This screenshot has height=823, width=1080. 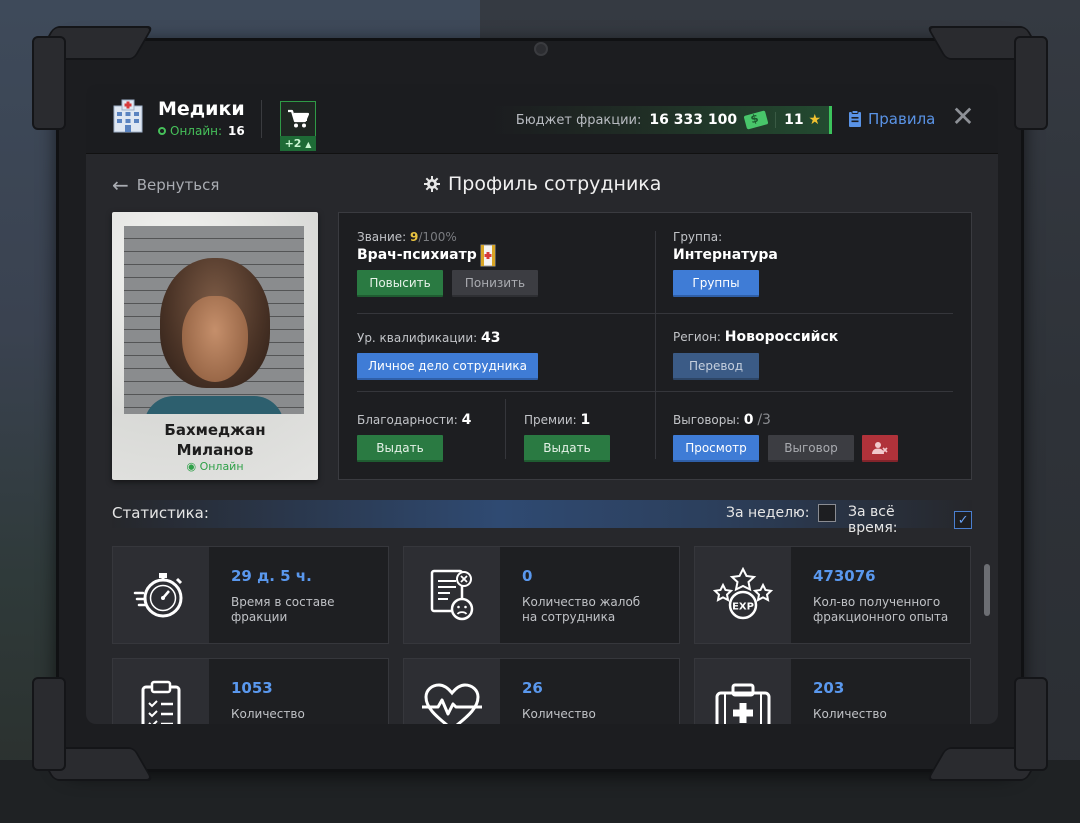 What do you see at coordinates (987, 590) in the screenshot?
I see `stats-scrollbar` at bounding box center [987, 590].